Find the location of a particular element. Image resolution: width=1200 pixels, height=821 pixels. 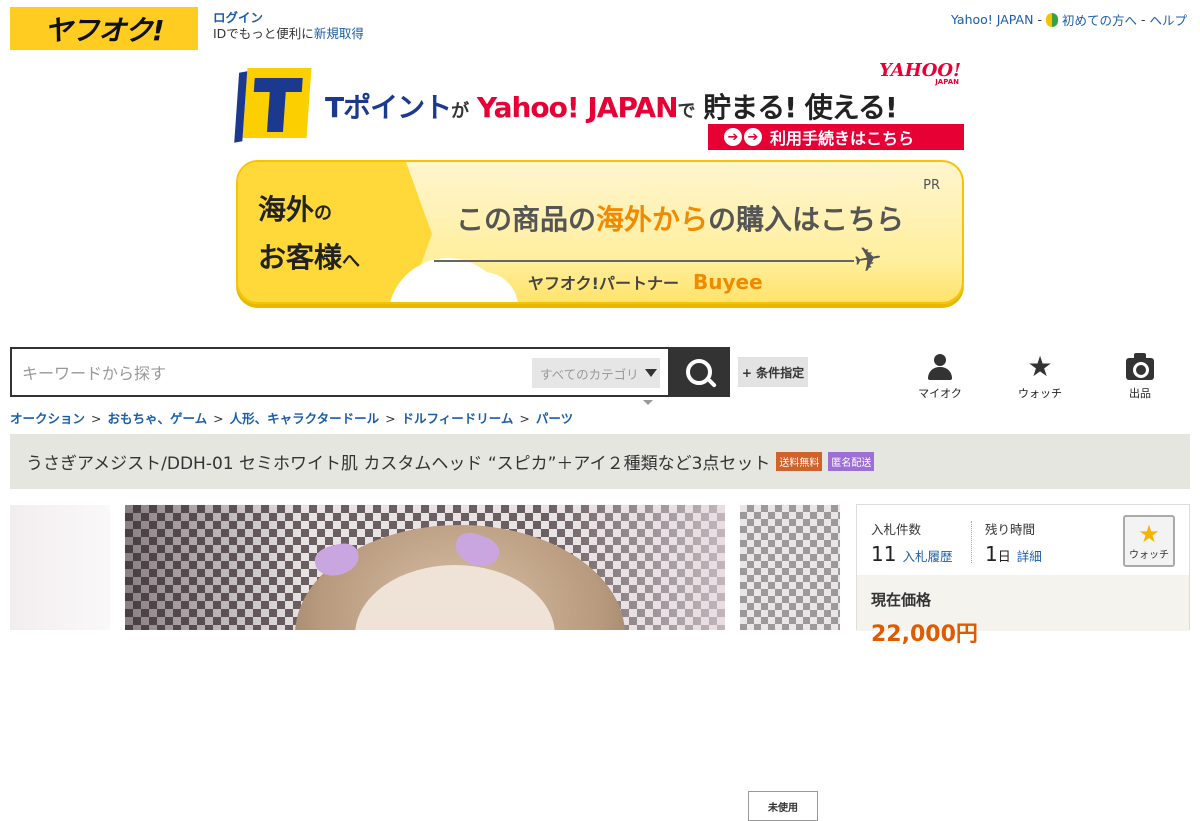

top-links: Yahoo! JAPAN - 初めての方へ - ヘルプ is located at coordinates (1069, 19).